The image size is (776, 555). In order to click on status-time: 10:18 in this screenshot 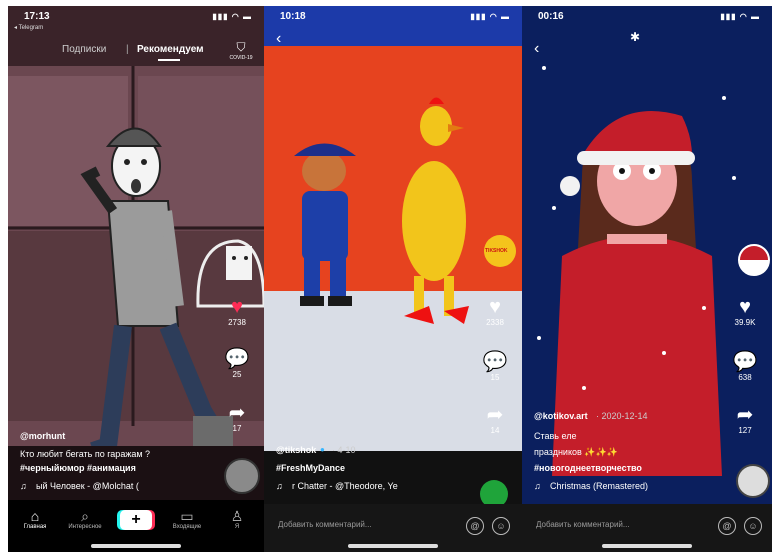, I will do `click(293, 16)`.